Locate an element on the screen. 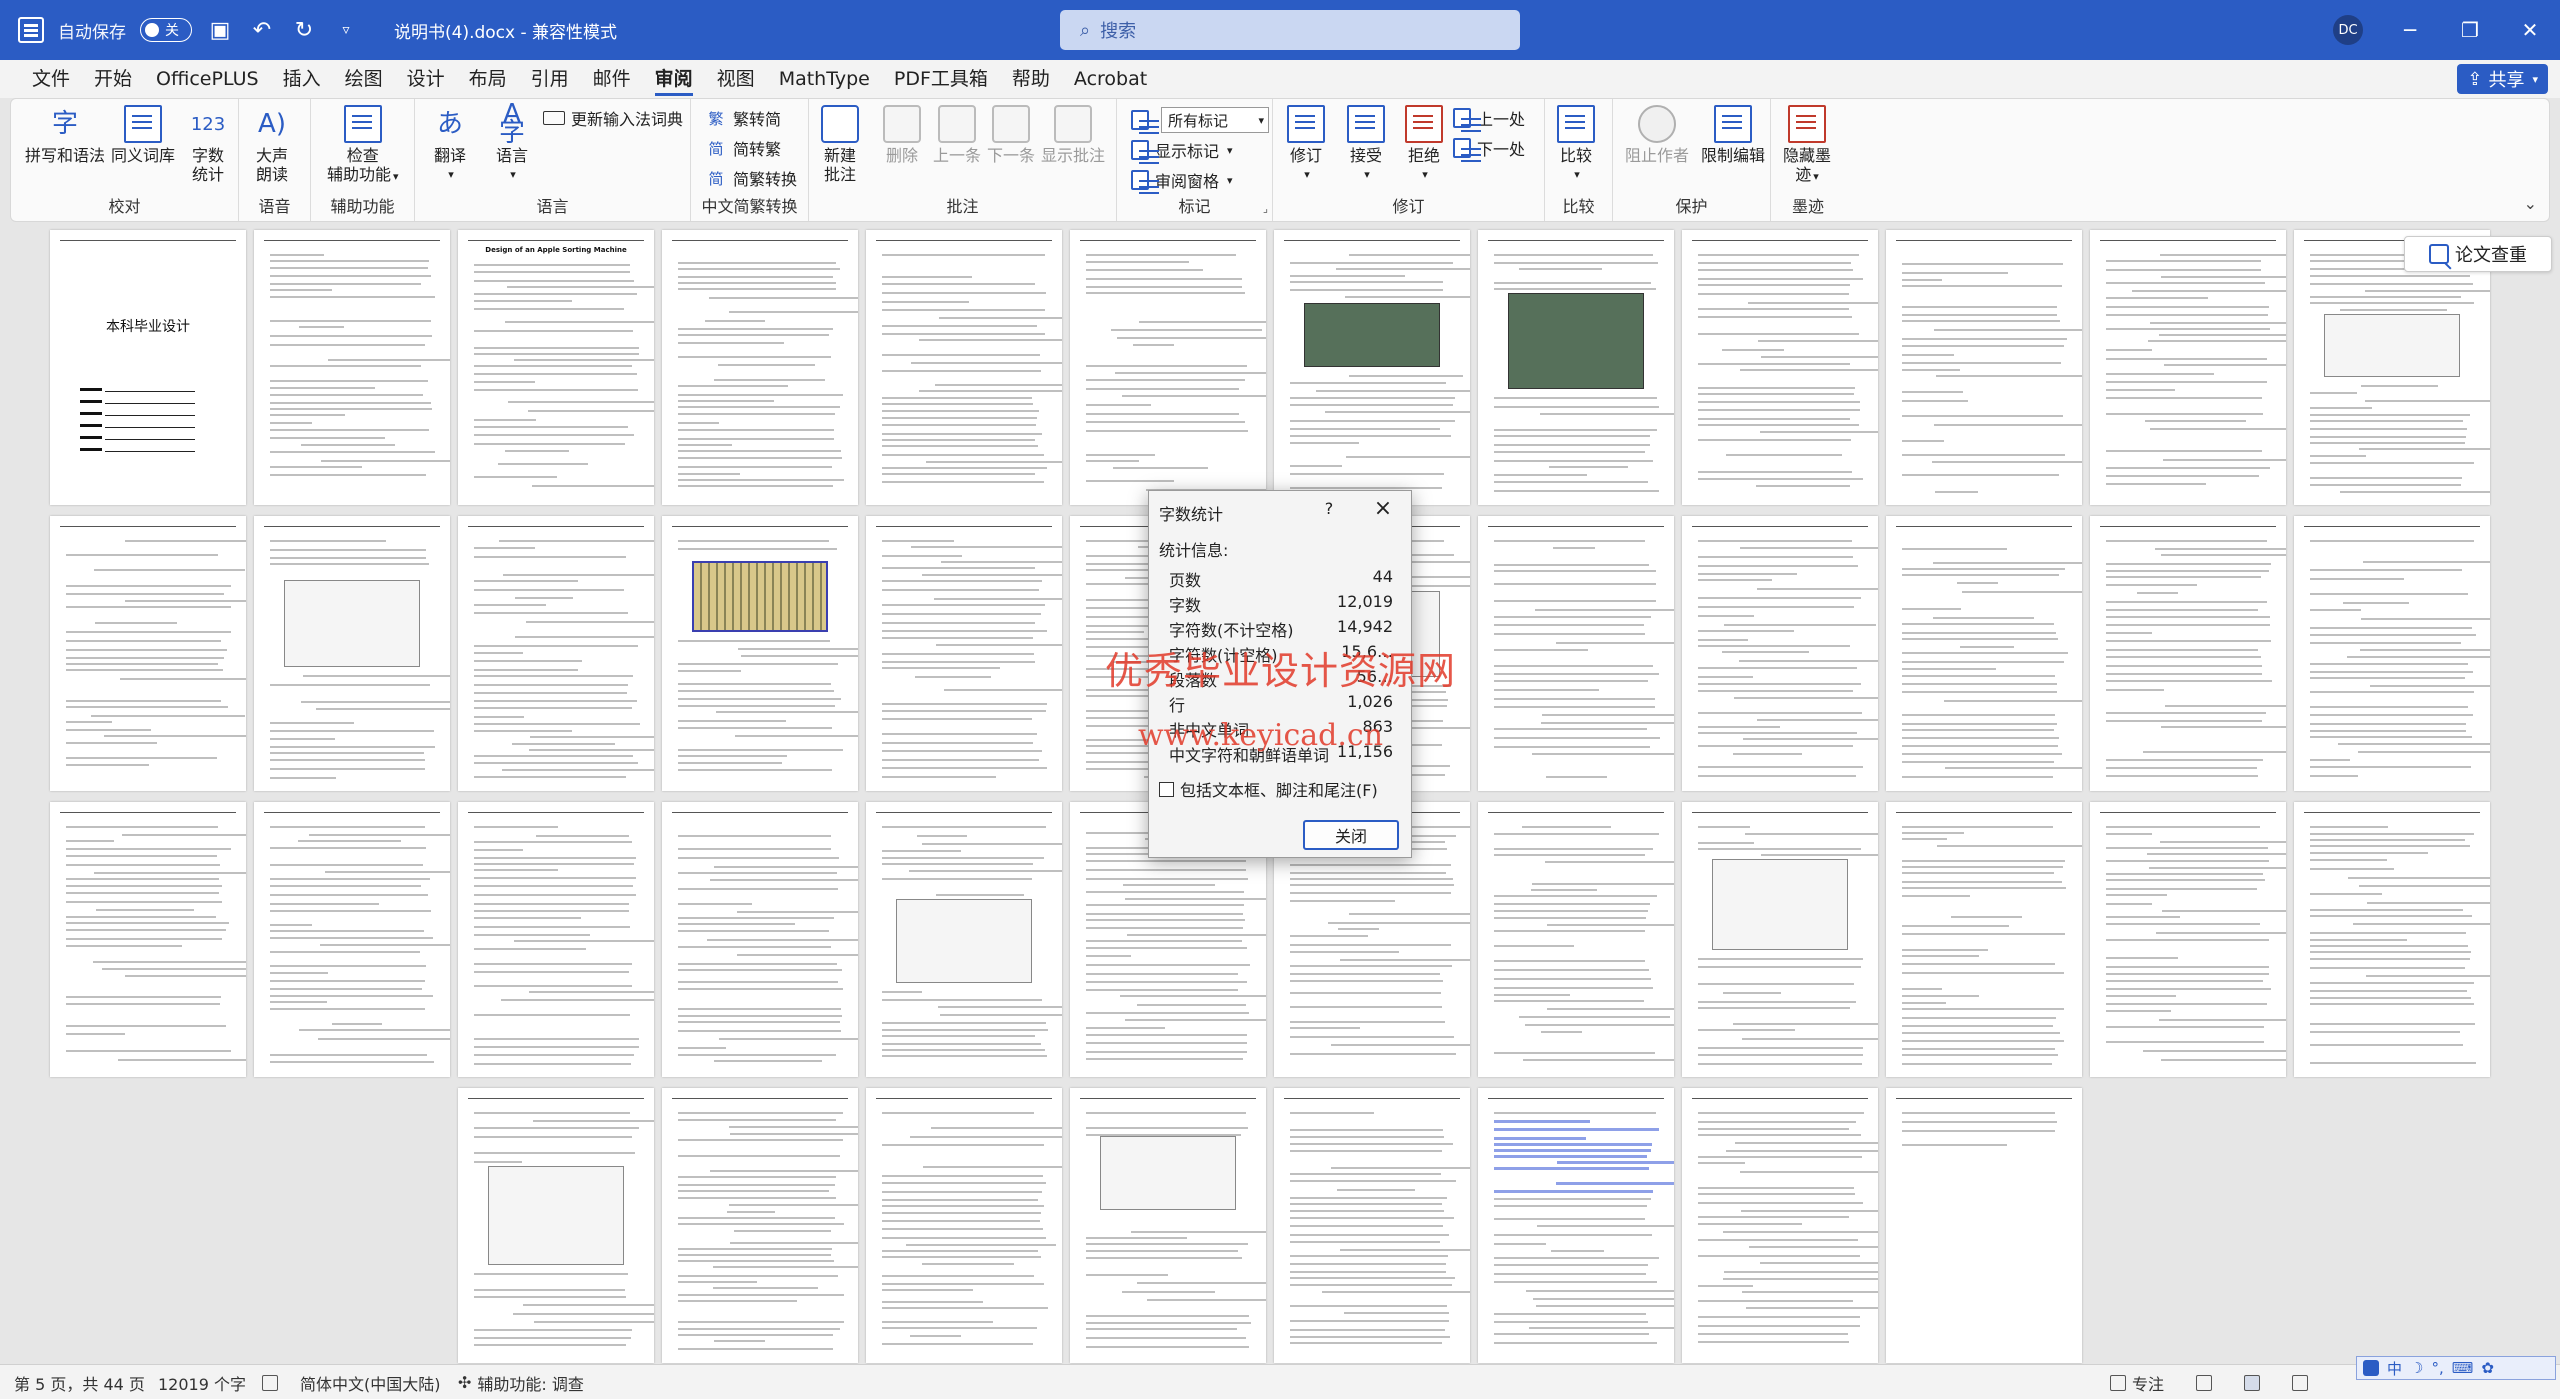  tab-mathtype: MathType is located at coordinates (824, 79).